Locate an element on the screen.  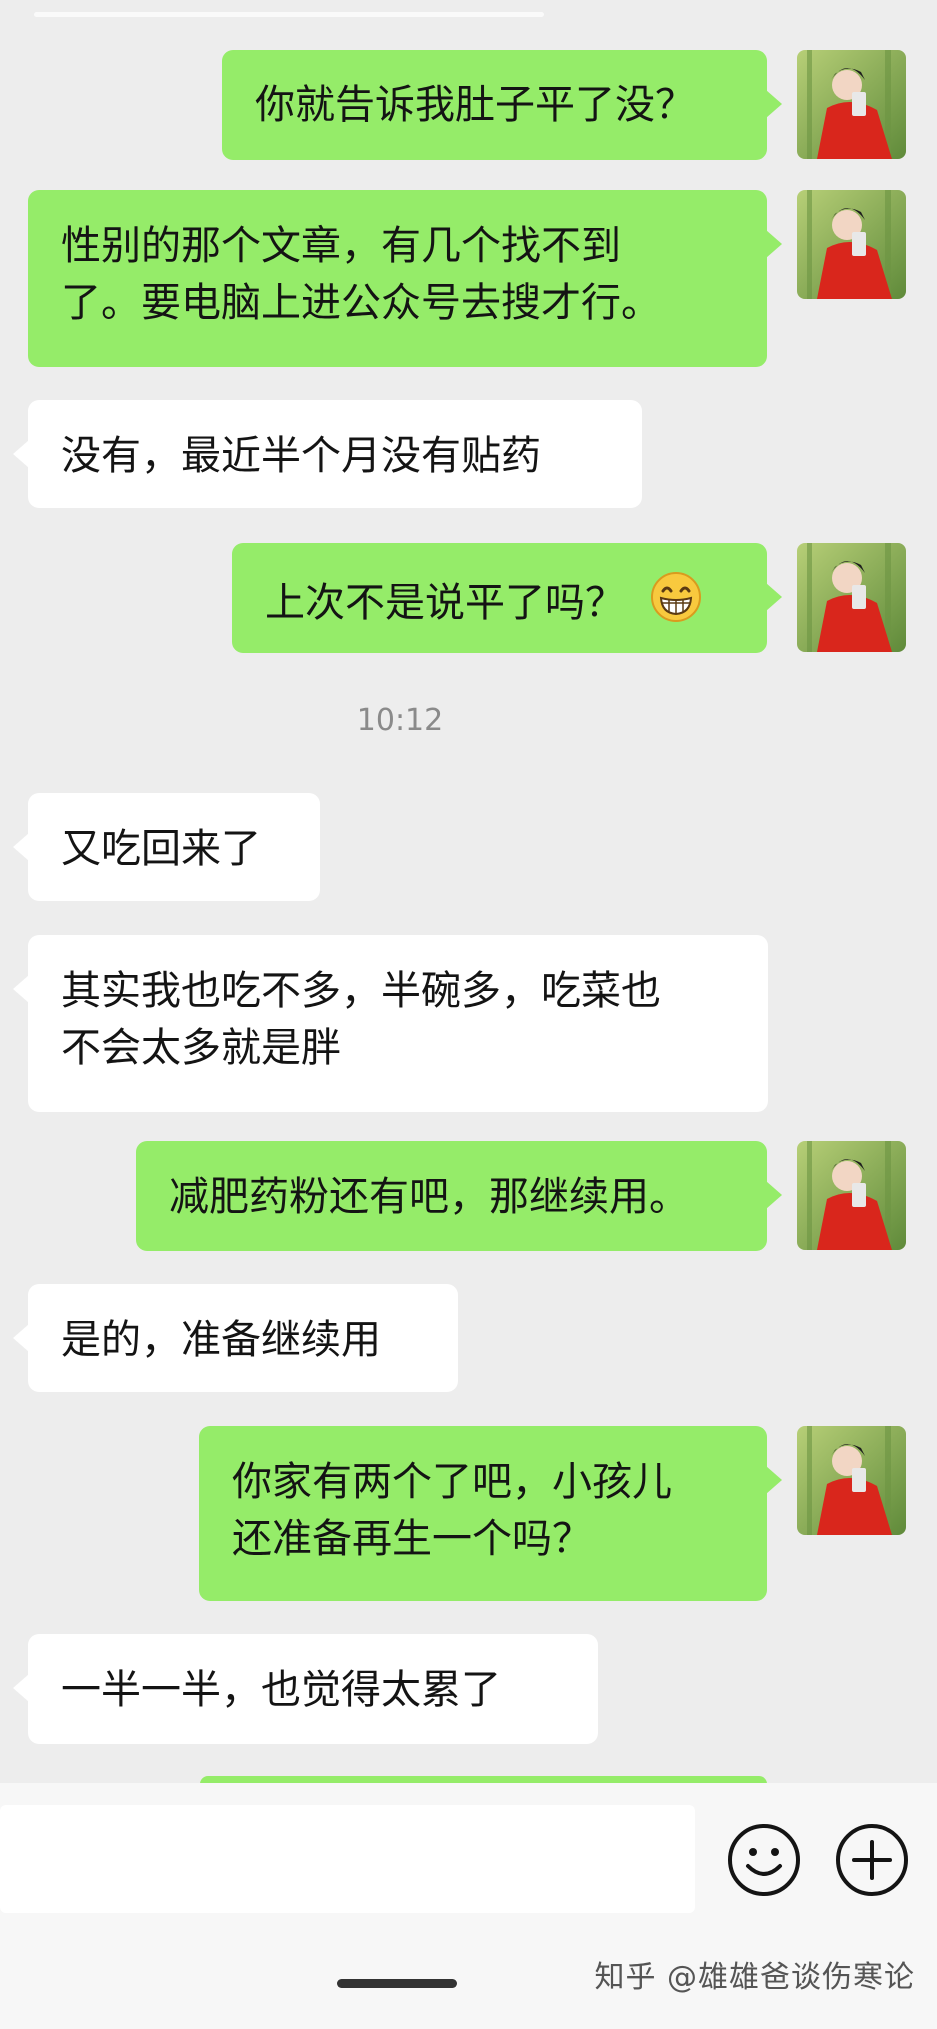
watermark: 知乎 @雄雄爸谈伤寒论 is located at coordinates (754, 1977).